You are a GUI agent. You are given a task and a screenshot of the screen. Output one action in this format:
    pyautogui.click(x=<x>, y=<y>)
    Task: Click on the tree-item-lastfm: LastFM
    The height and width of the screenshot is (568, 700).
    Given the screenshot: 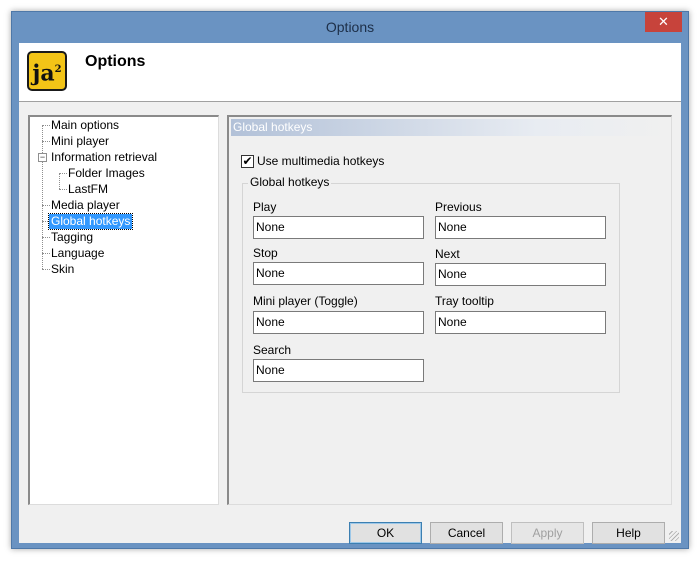 What is the action you would take?
    pyautogui.click(x=88, y=189)
    